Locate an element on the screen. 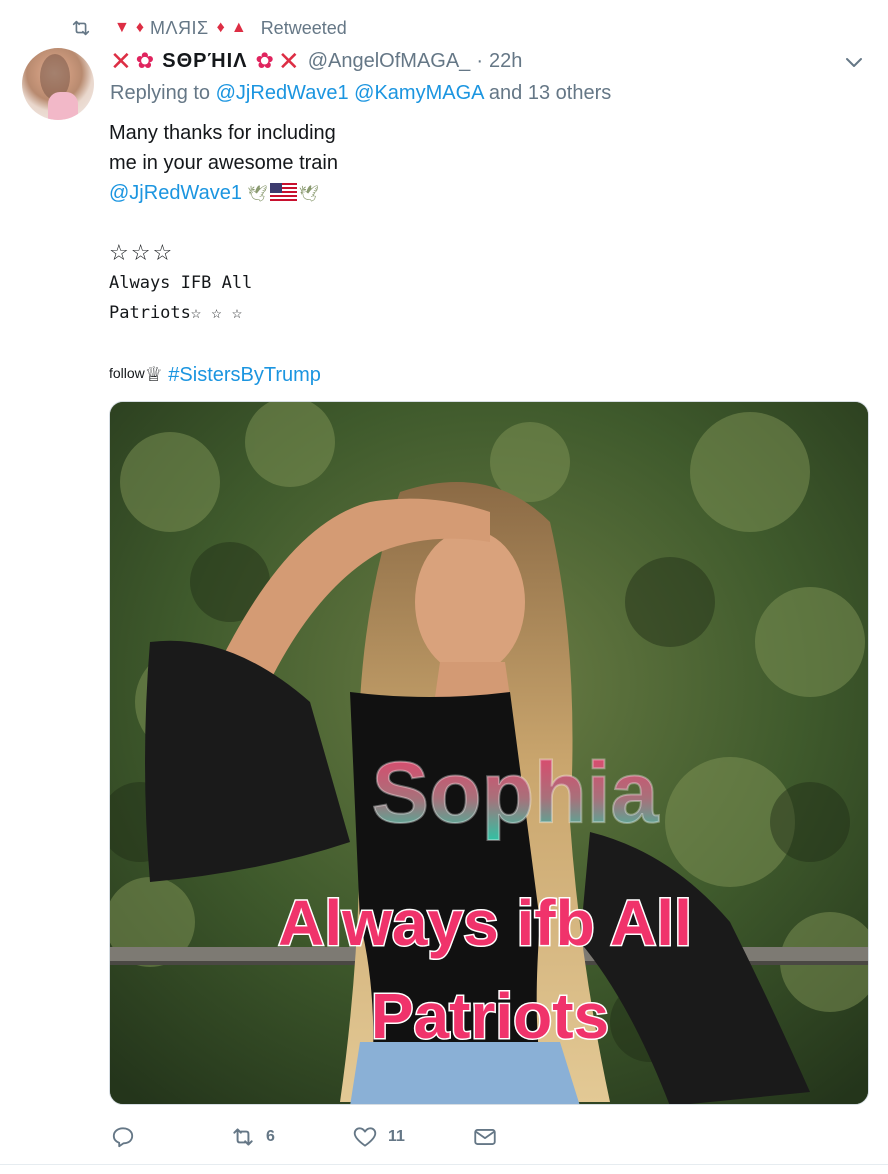 The image size is (888, 1174). display-name-link: SΘPΉIΛ is located at coordinates (204, 61).